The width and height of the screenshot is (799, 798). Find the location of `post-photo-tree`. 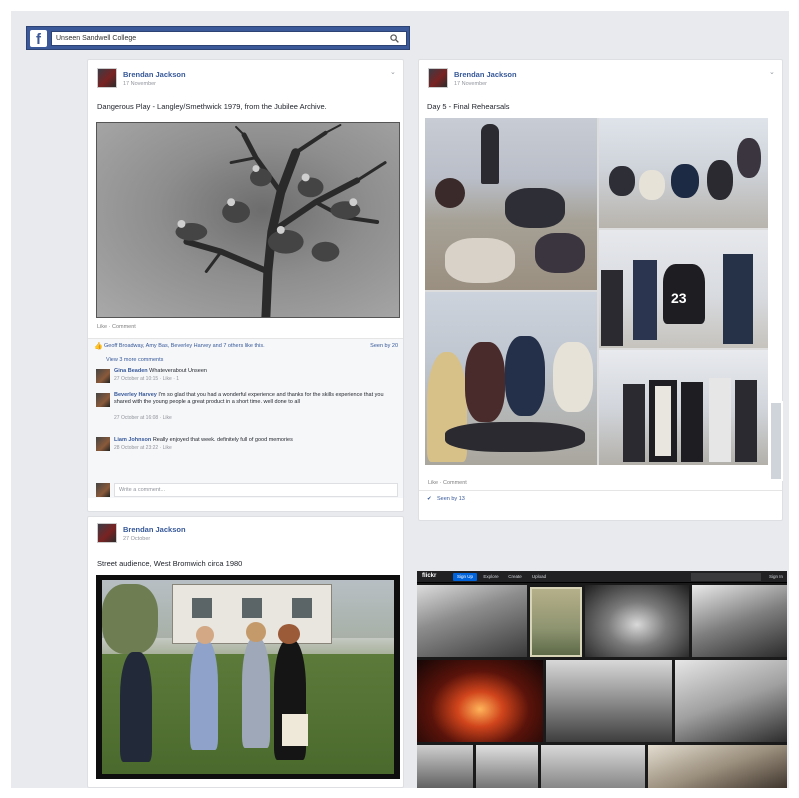

post-photo-tree is located at coordinates (248, 220).